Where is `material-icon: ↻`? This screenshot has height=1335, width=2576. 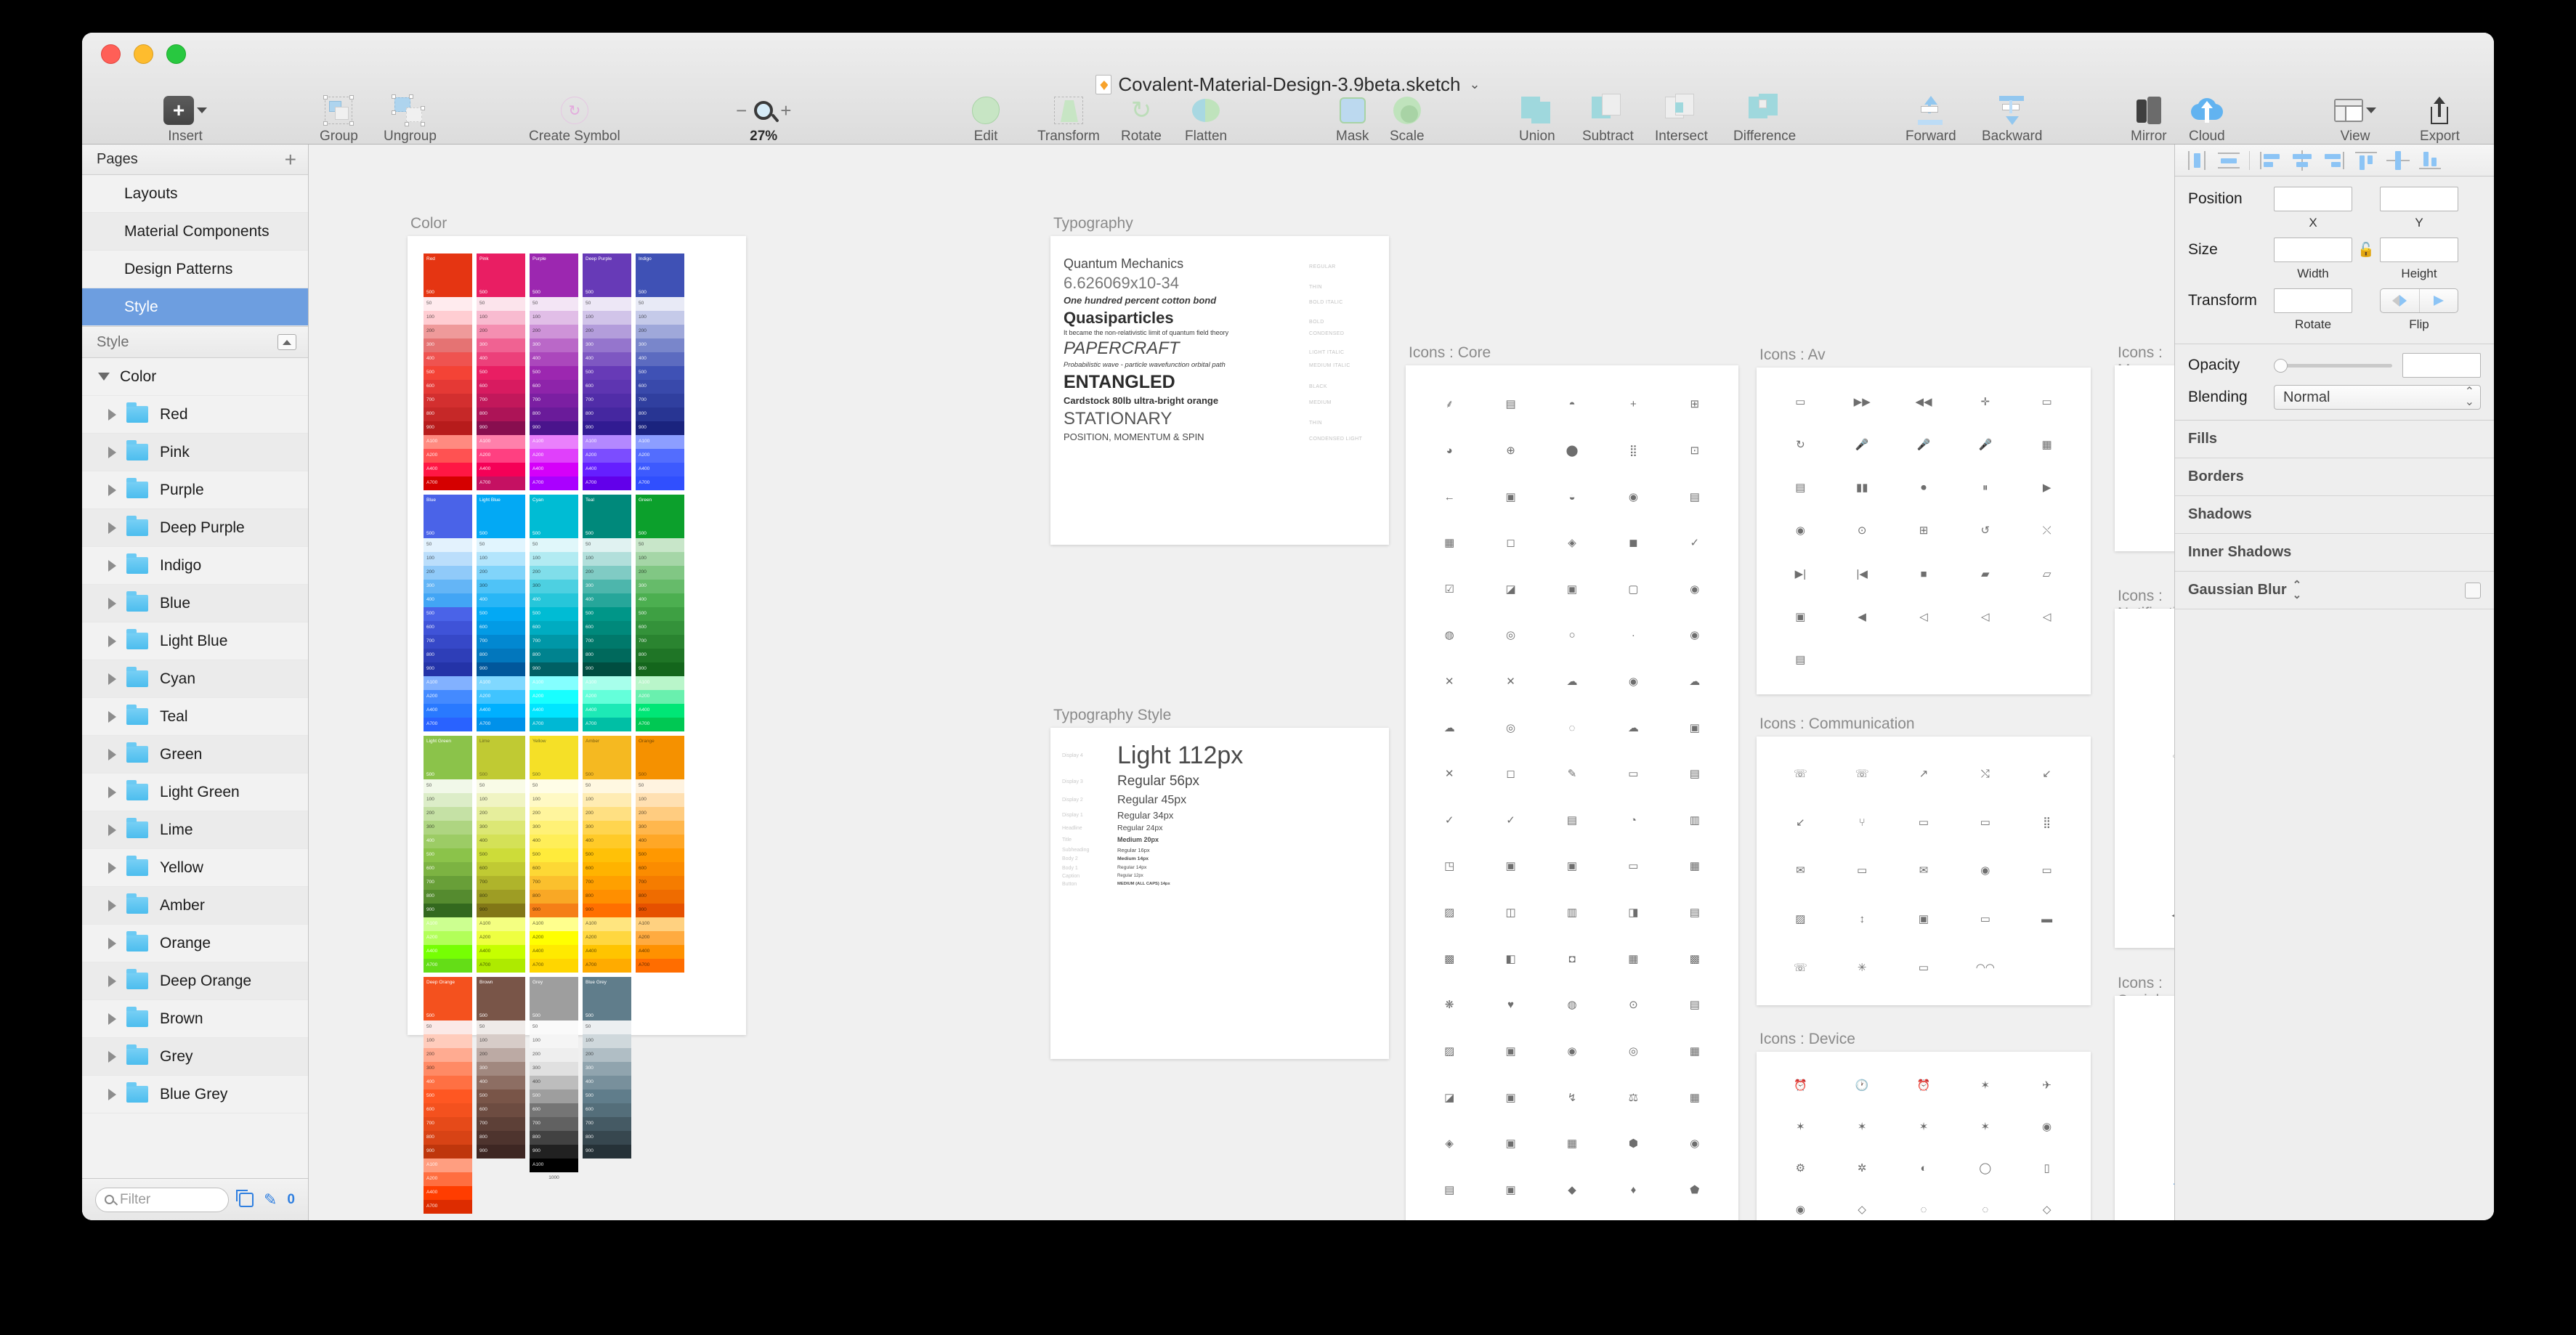 material-icon: ↻ is located at coordinates (1801, 444).